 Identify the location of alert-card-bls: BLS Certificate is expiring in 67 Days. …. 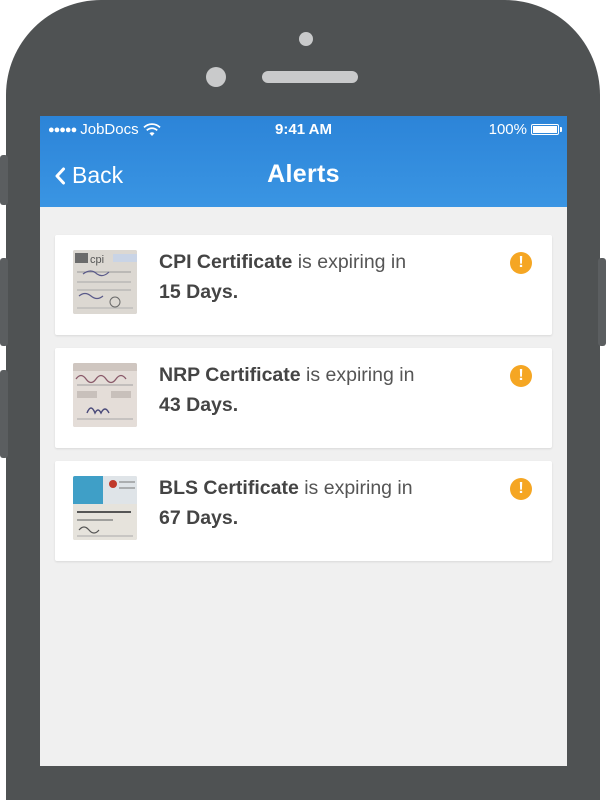
(303, 511).